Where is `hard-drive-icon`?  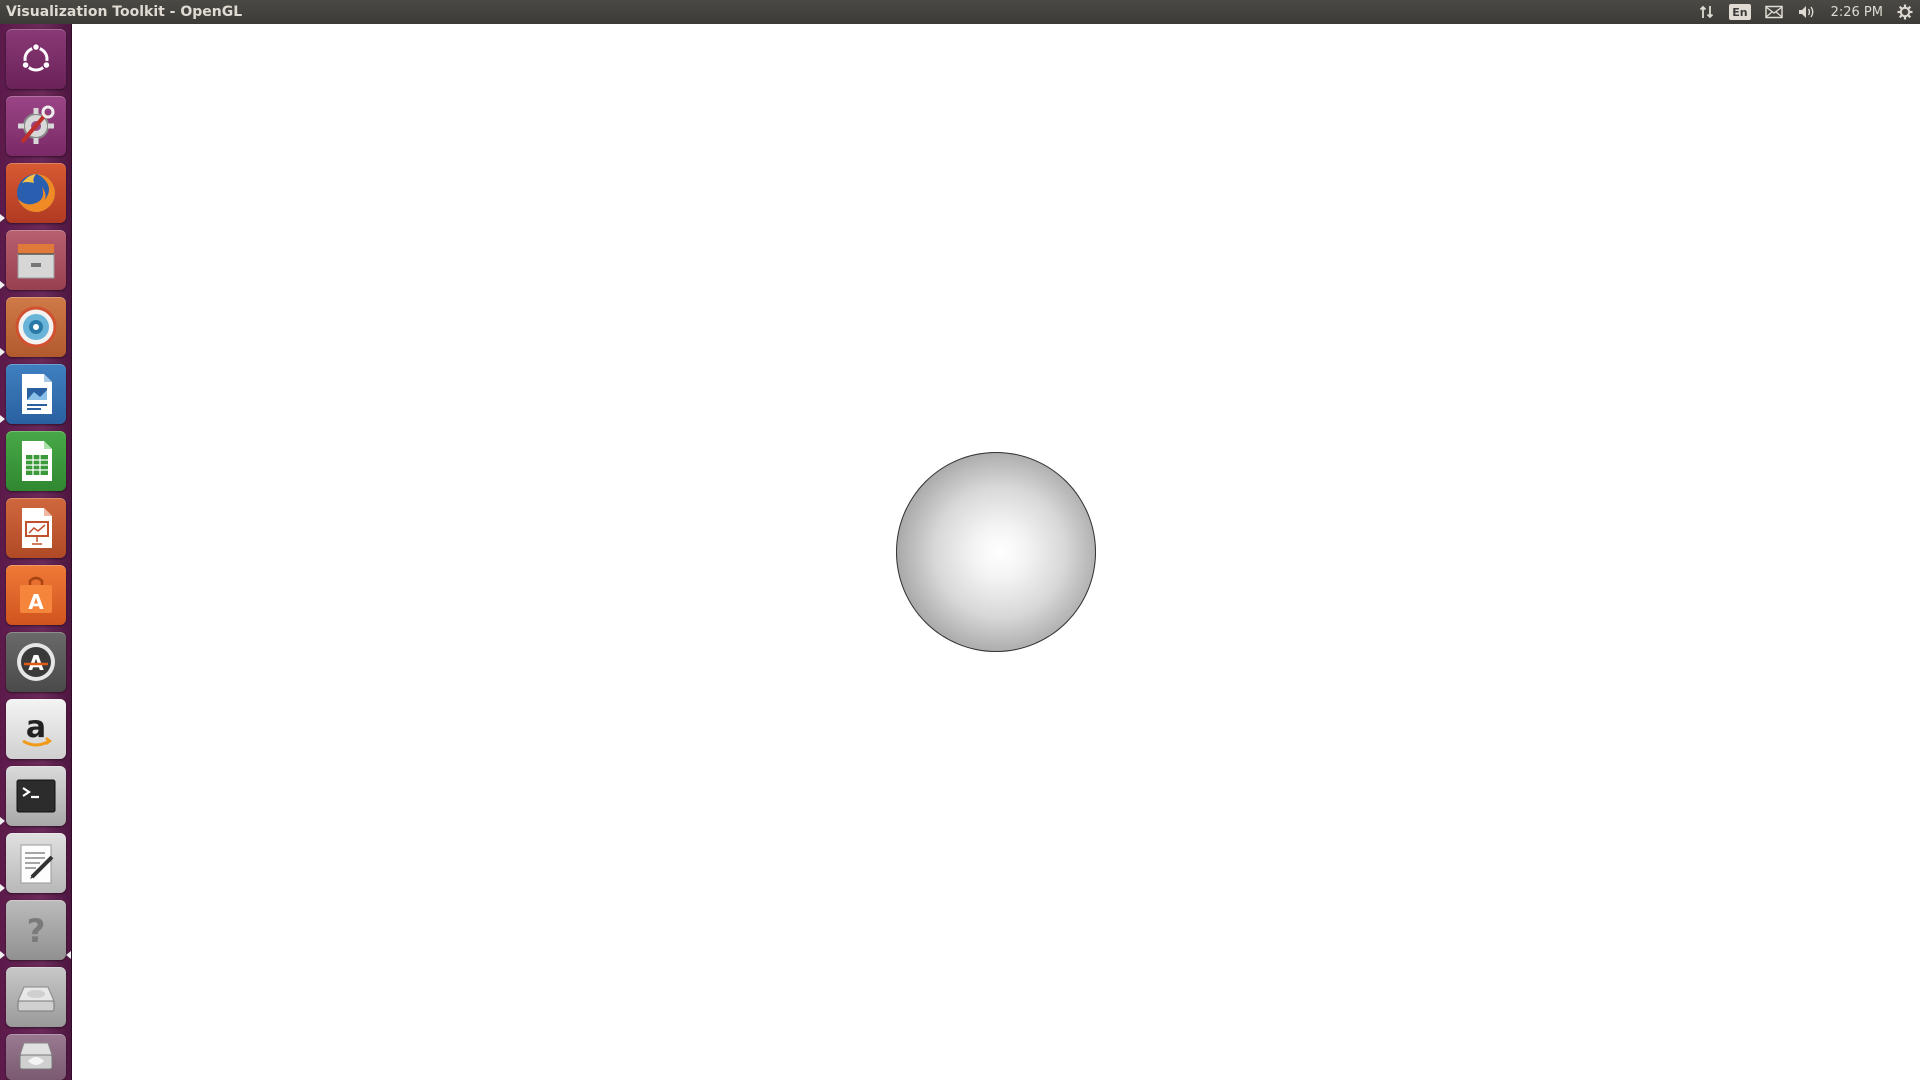
hard-drive-icon is located at coordinates (36, 999).